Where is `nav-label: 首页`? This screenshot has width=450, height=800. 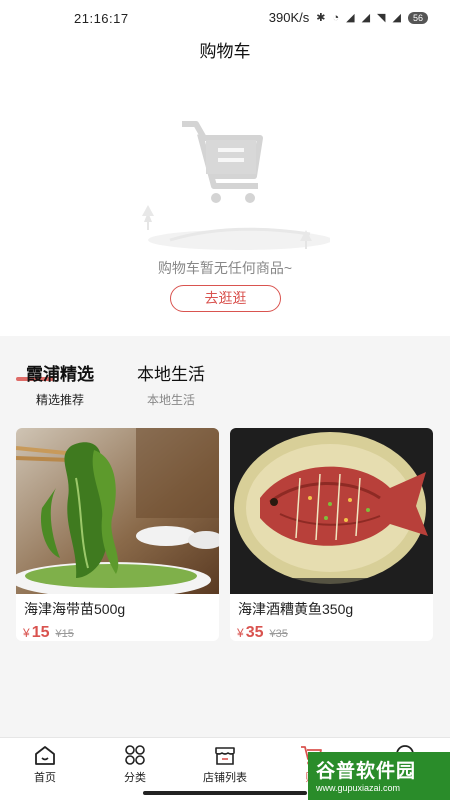
nav-label: 首页 is located at coordinates (45, 778).